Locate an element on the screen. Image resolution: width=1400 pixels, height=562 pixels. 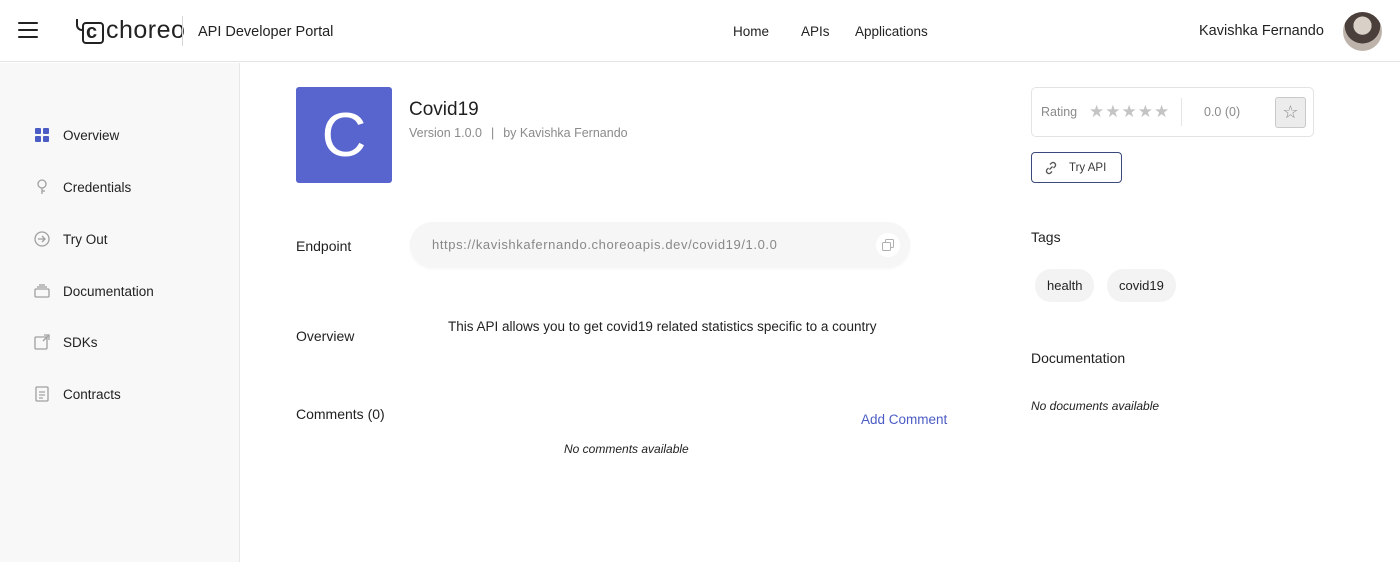
user-name: Kavishka Fernando is located at coordinates (1261, 31).